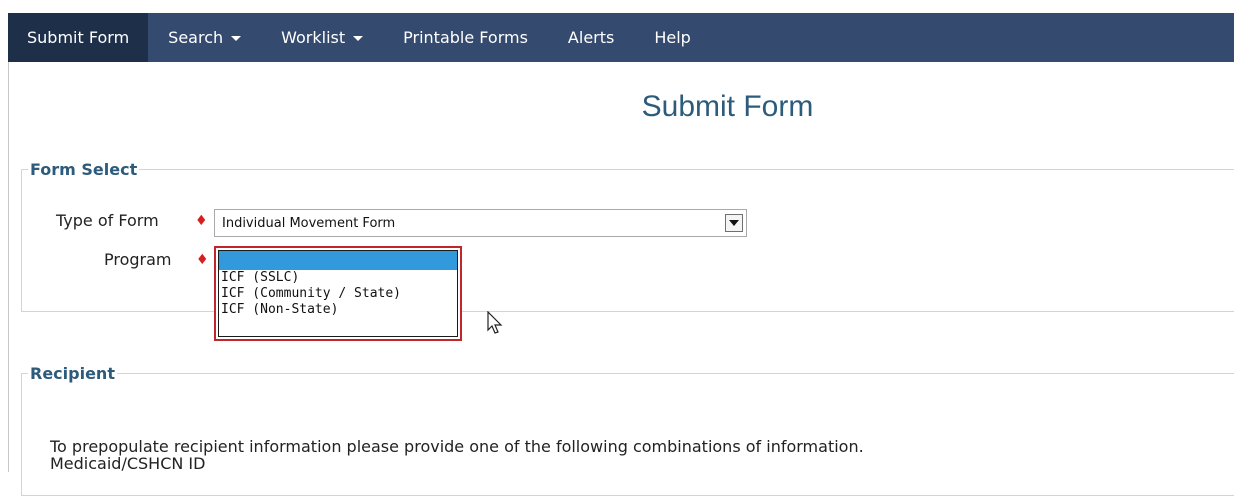 The image size is (1234, 496). I want to click on nav-help: Help, so click(672, 37).